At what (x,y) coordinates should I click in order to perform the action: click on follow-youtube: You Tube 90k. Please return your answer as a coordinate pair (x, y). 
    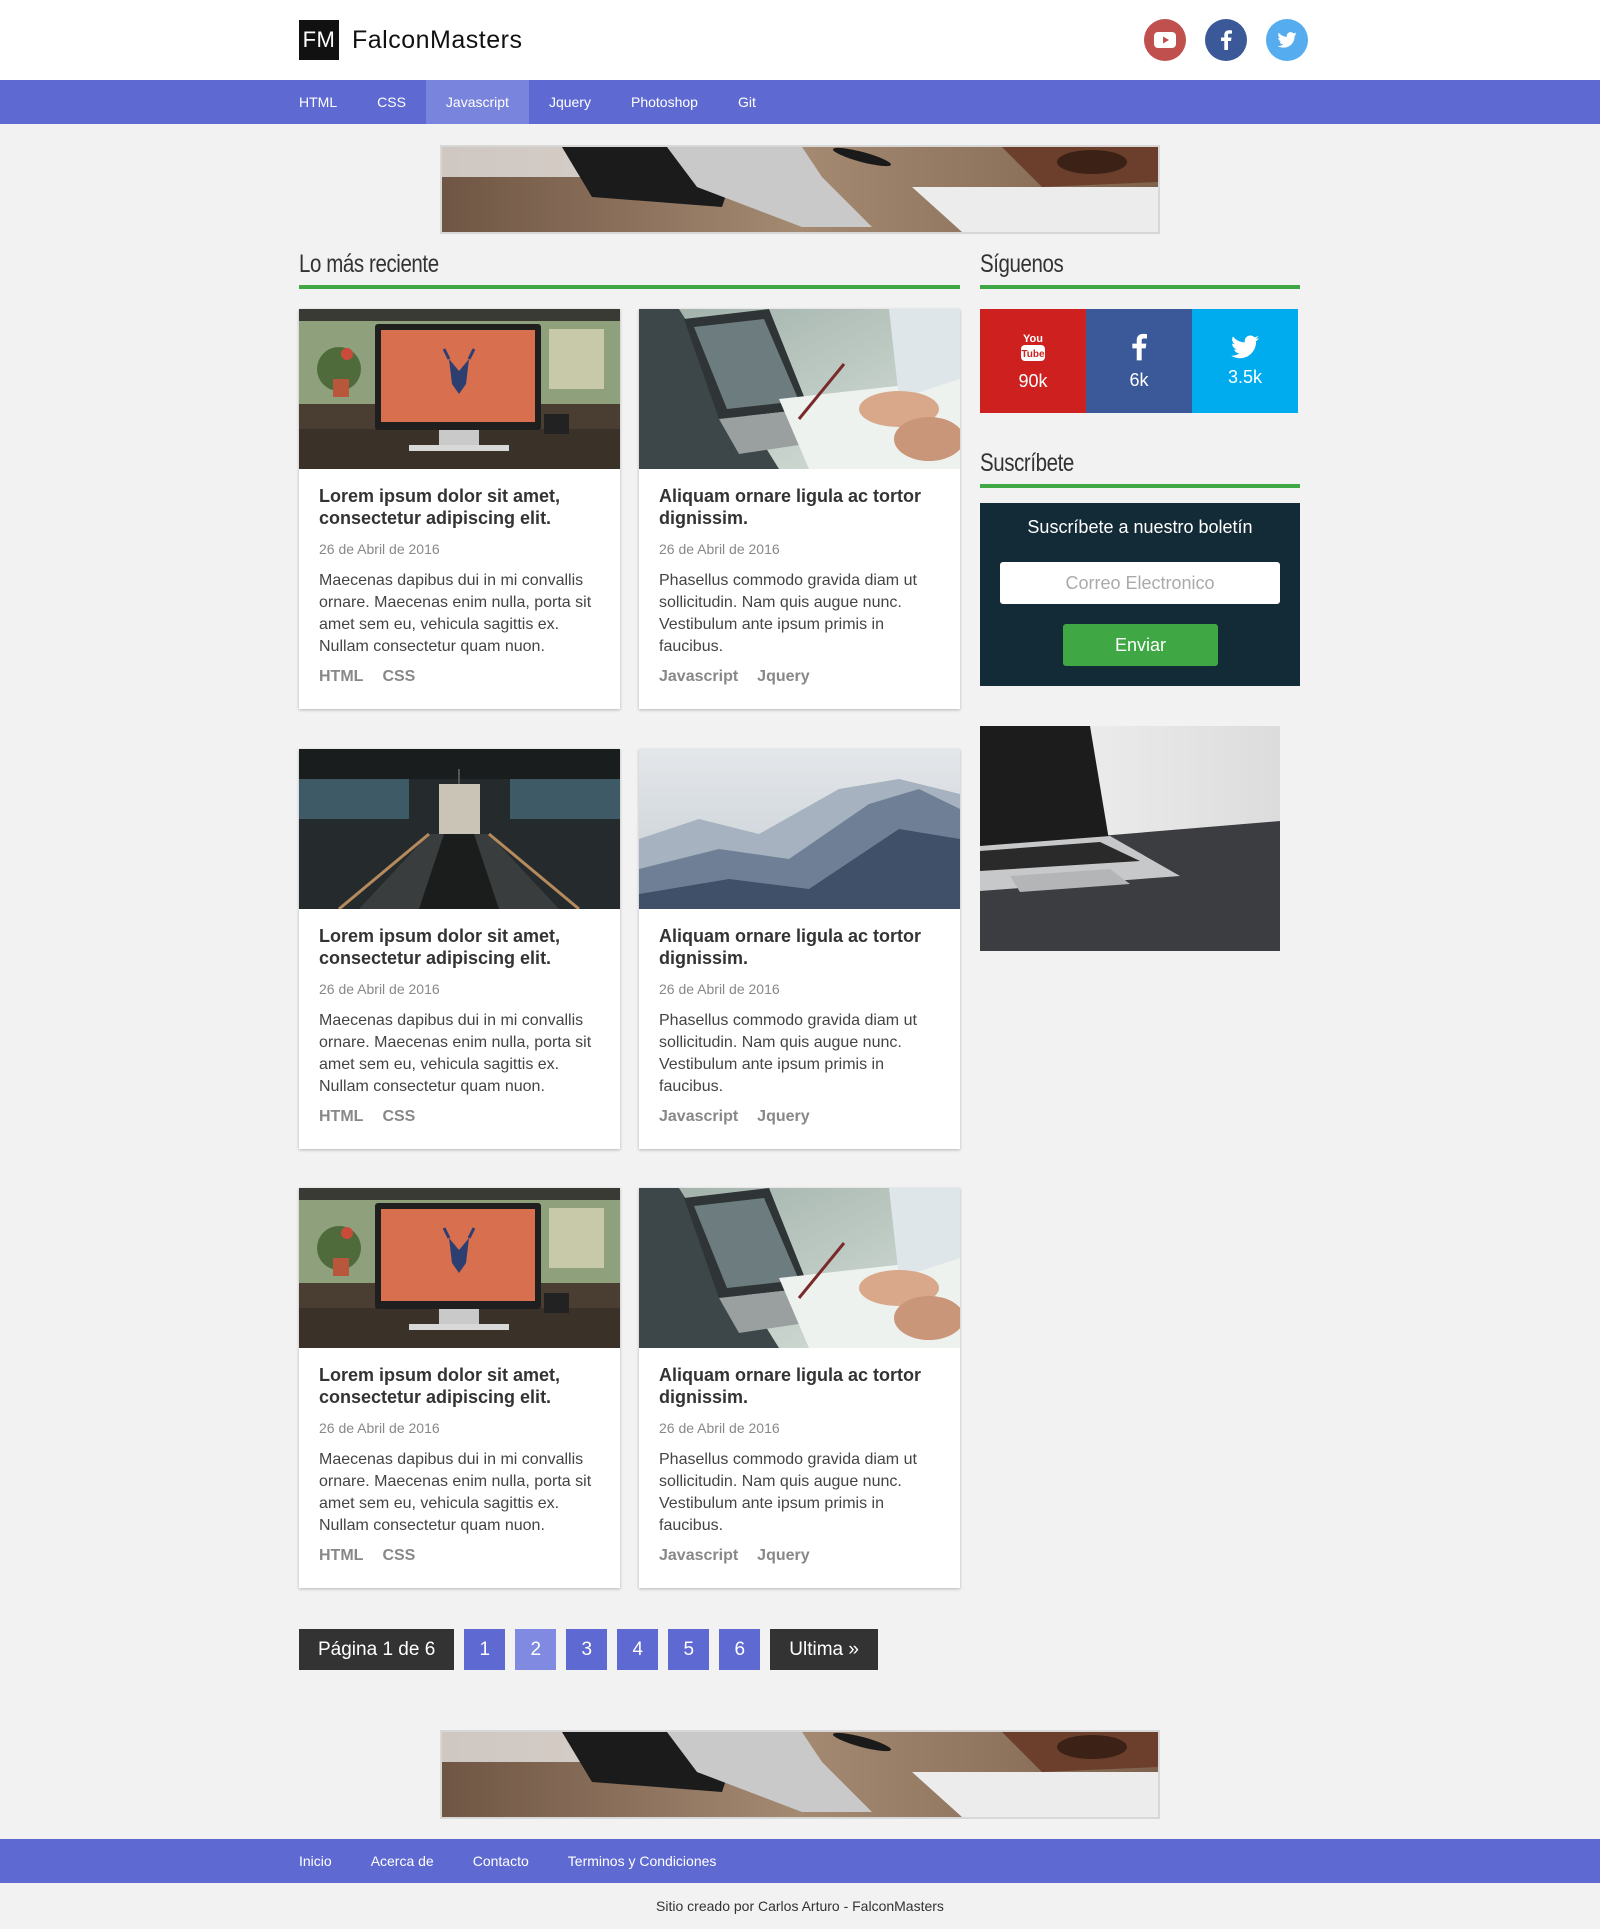
    Looking at the image, I should click on (1033, 361).